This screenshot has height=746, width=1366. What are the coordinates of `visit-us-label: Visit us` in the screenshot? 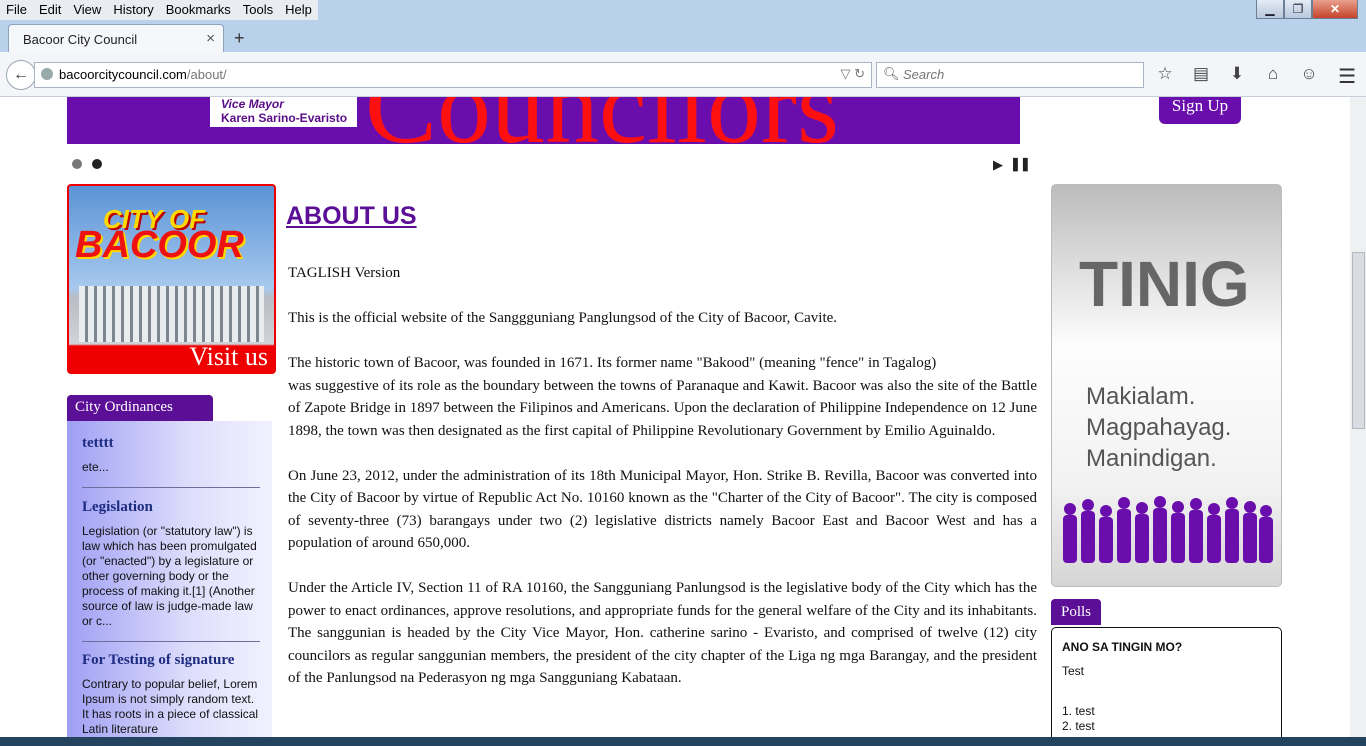 It's located at (228, 356).